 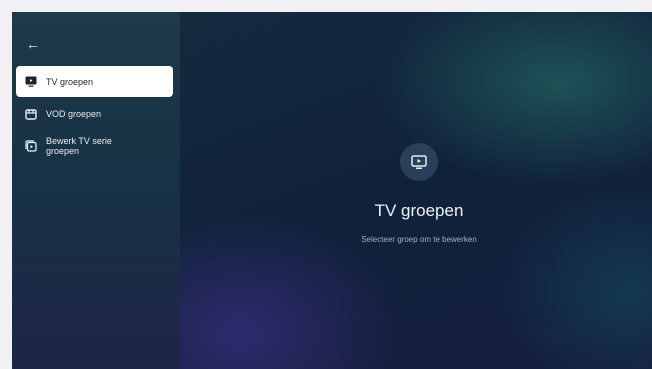 I want to click on arrow-left-icon: ←, so click(x=33, y=44).